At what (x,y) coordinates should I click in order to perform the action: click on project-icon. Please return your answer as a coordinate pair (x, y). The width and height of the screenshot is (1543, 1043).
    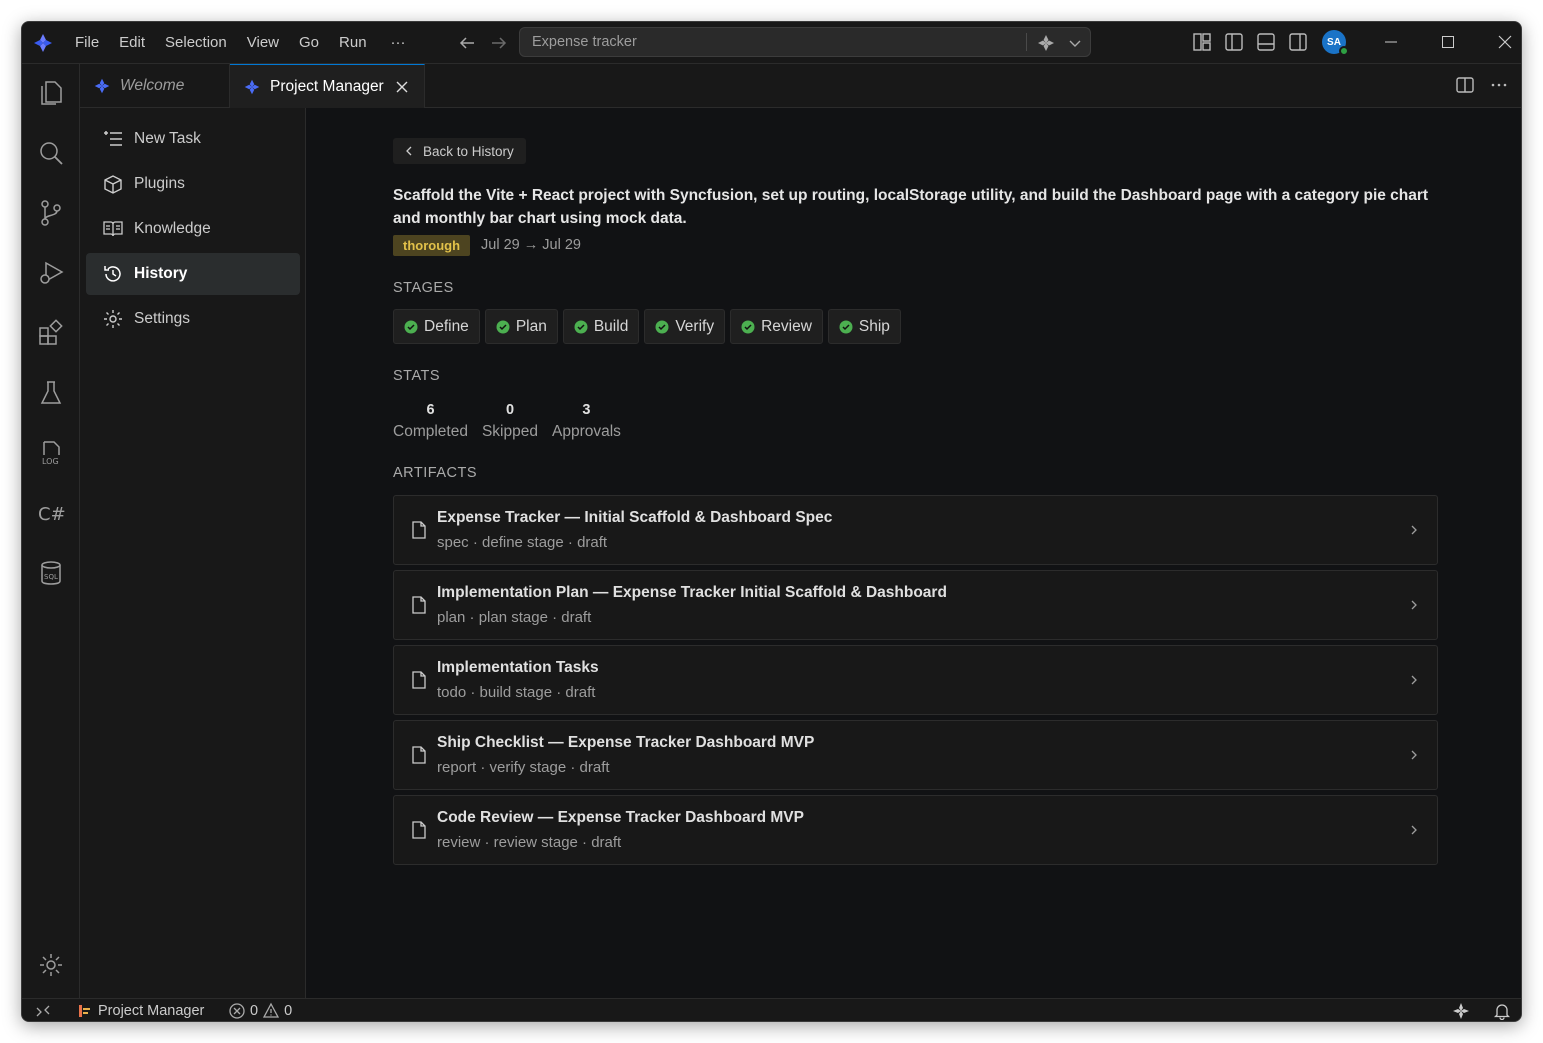
    Looking at the image, I should click on (84, 1011).